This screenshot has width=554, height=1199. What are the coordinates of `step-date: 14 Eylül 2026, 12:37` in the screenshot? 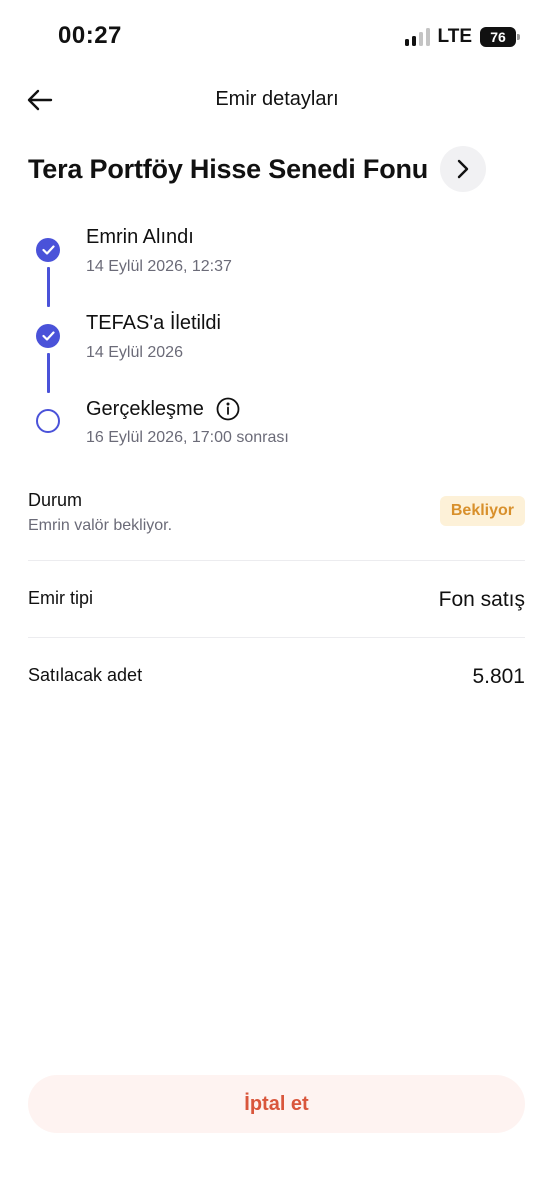 It's located at (159, 266).